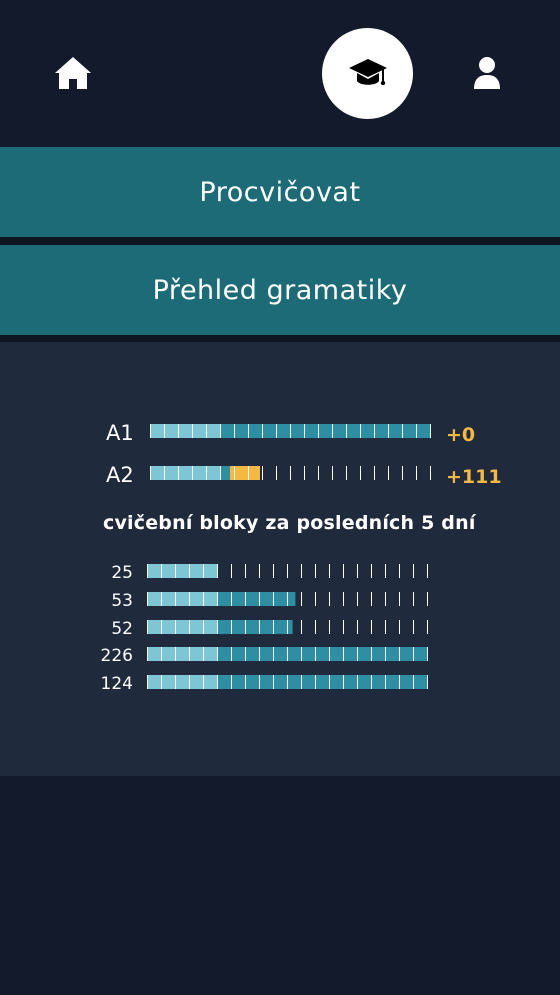 This screenshot has width=560, height=995. I want to click on home-icon, so click(73, 73).